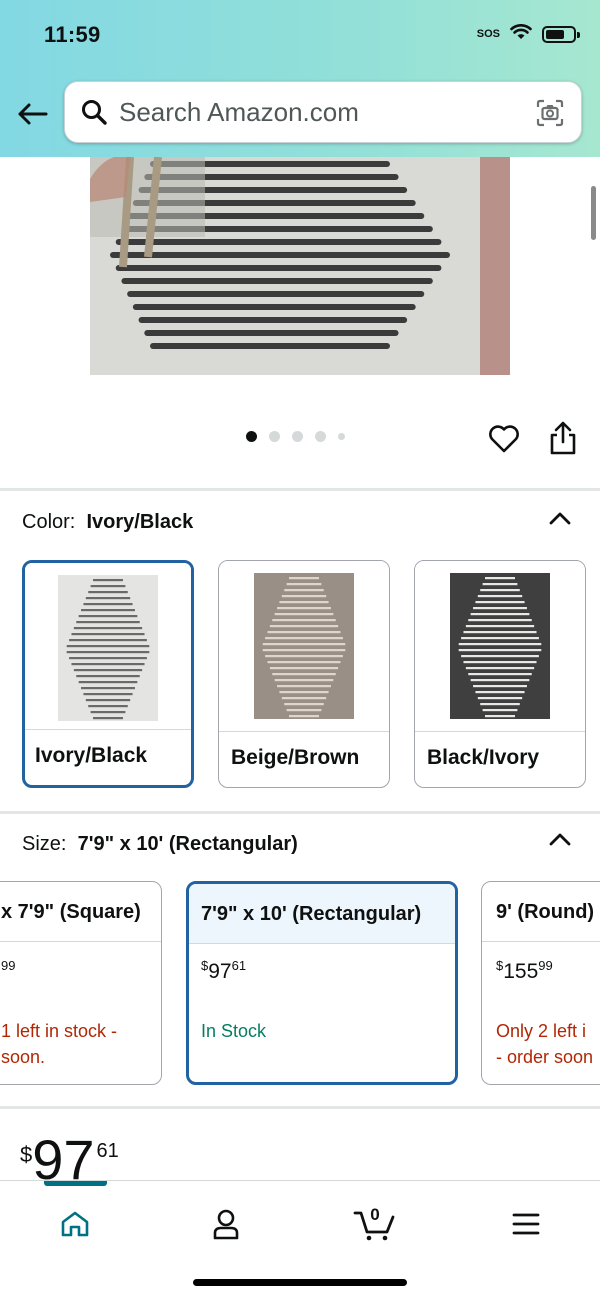 Image resolution: width=600 pixels, height=1299 pixels. I want to click on search-icon, so click(94, 112).